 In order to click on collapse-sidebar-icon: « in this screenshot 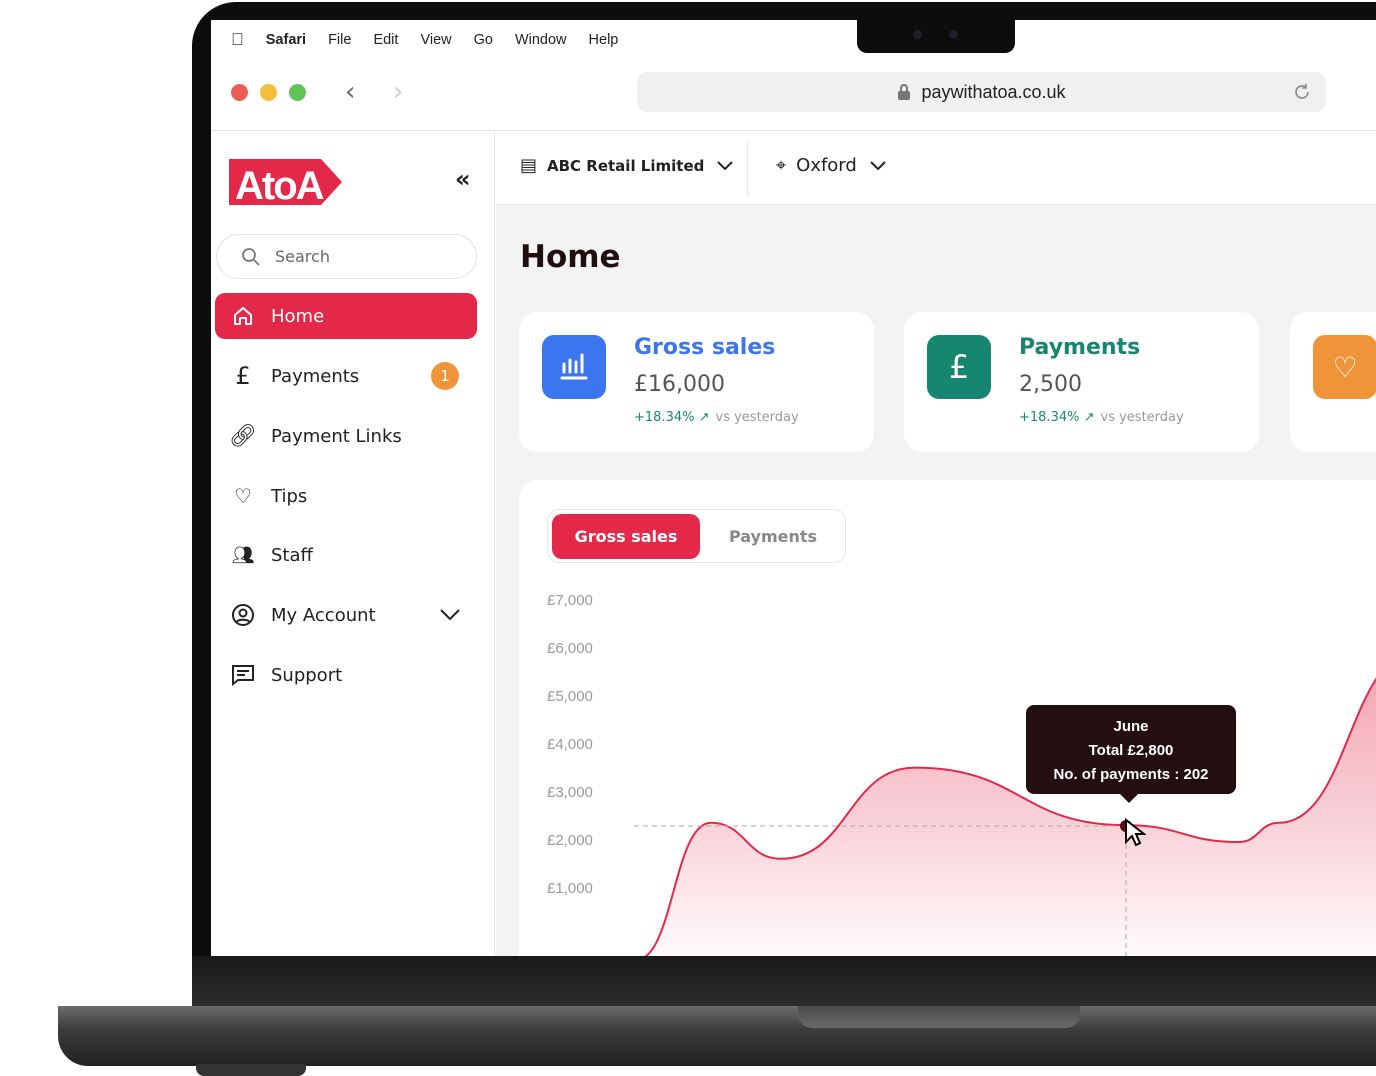, I will do `click(463, 179)`.